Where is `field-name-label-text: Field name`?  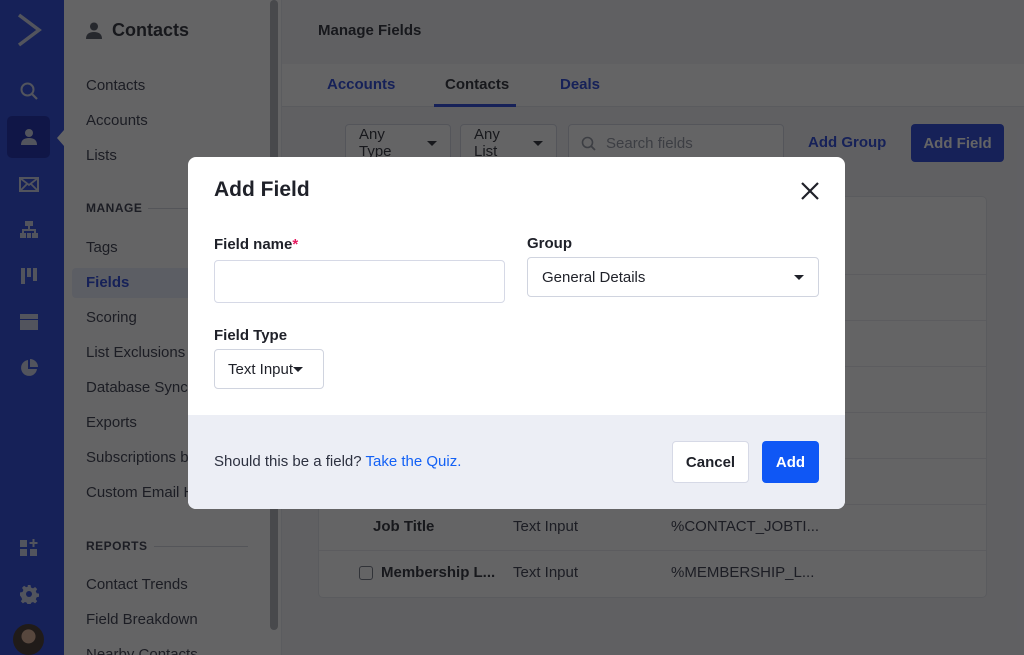
field-name-label-text: Field name is located at coordinates (253, 244).